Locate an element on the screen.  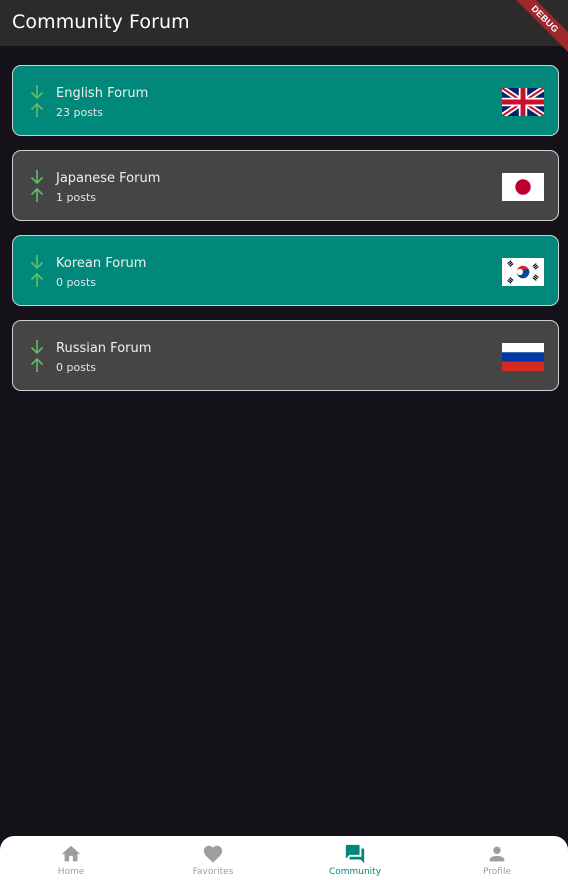
korea-flag-icon is located at coordinates (523, 272).